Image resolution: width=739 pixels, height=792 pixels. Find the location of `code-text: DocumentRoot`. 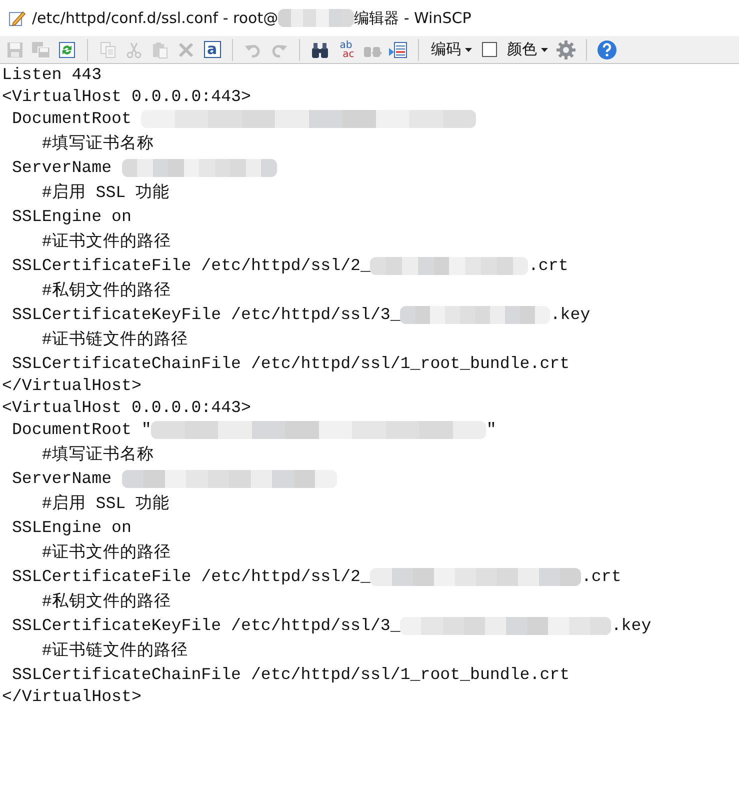

code-text: DocumentRoot is located at coordinates (71, 119).